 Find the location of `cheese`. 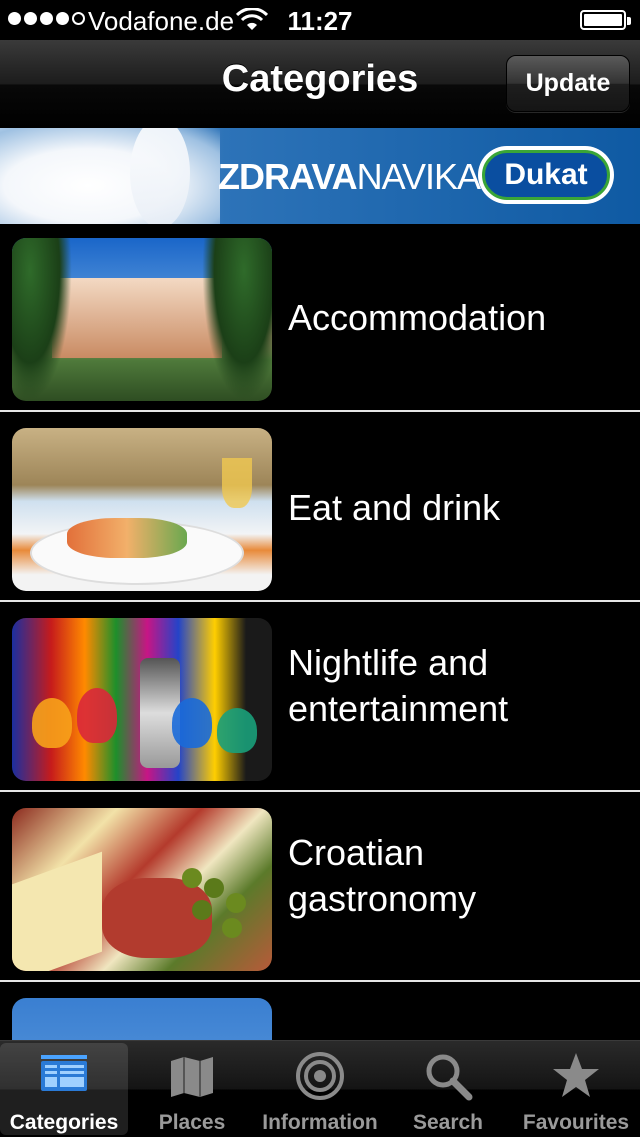

cheese is located at coordinates (57, 911).